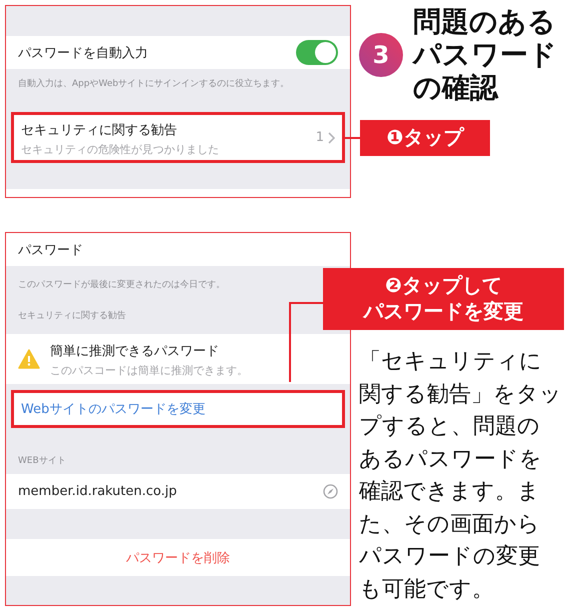  What do you see at coordinates (99, 130) in the screenshot?
I see `row-title: セキュリティに関する勧告` at bounding box center [99, 130].